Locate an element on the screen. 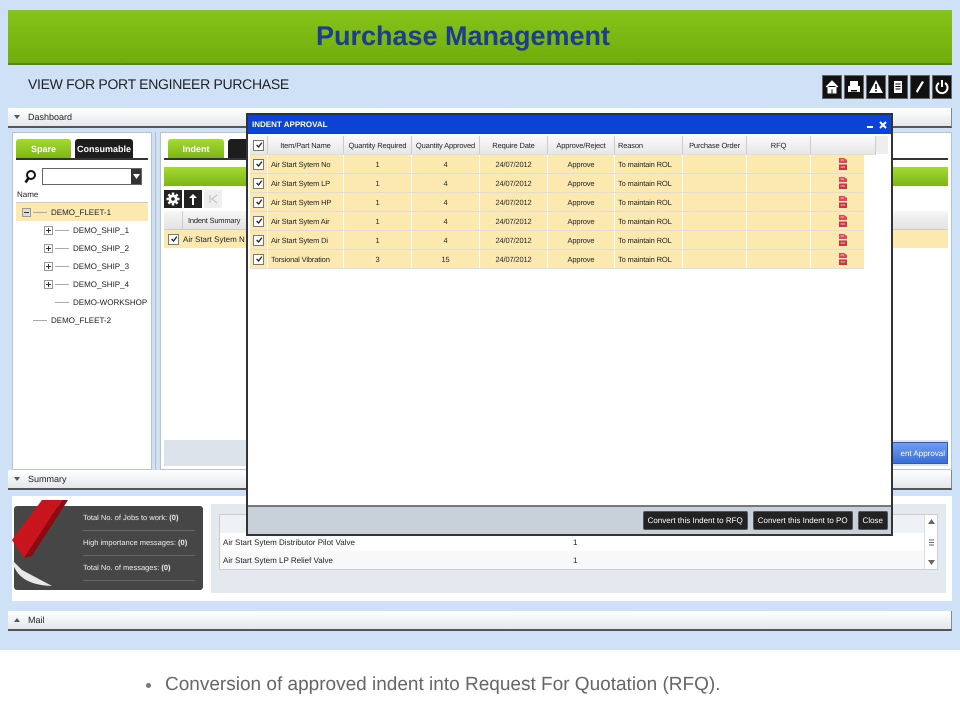 The height and width of the screenshot is (720, 960). printer-button is located at coordinates (854, 87).